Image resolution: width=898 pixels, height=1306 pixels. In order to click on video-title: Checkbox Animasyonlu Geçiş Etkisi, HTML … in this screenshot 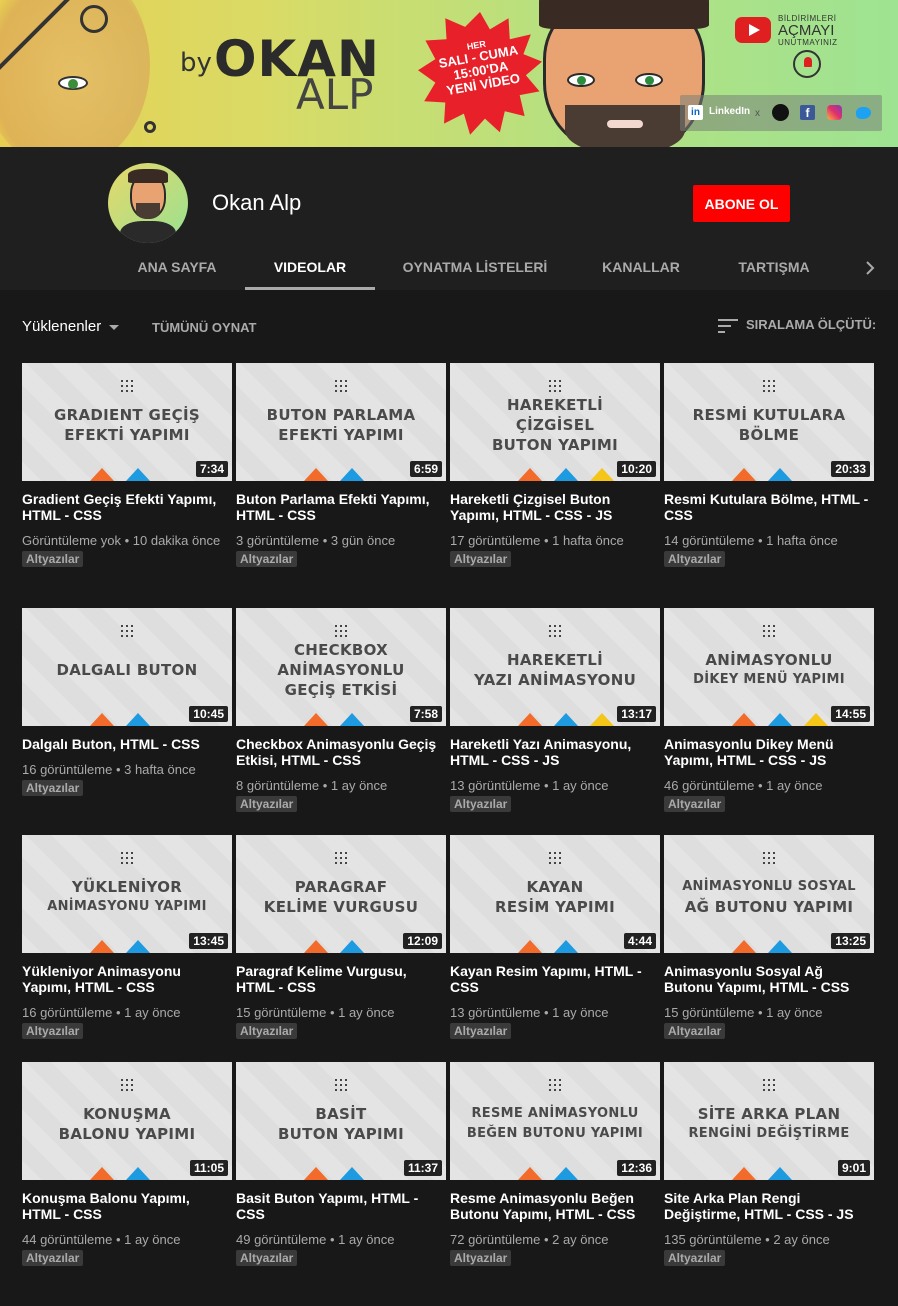, I will do `click(341, 752)`.